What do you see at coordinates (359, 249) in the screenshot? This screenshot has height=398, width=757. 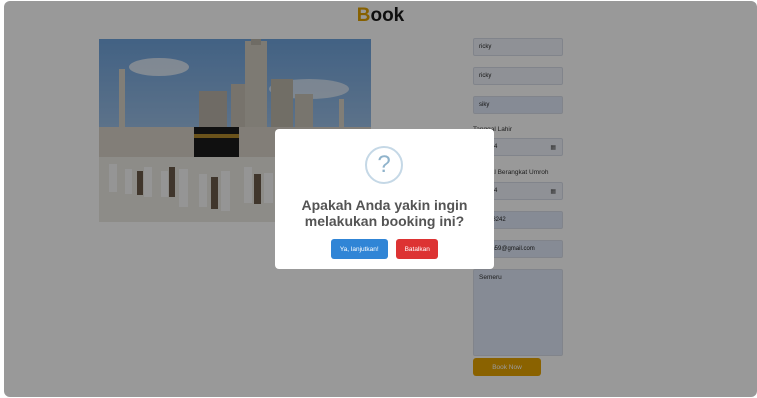 I see `confirm-button: Ya, lanjutkan!` at bounding box center [359, 249].